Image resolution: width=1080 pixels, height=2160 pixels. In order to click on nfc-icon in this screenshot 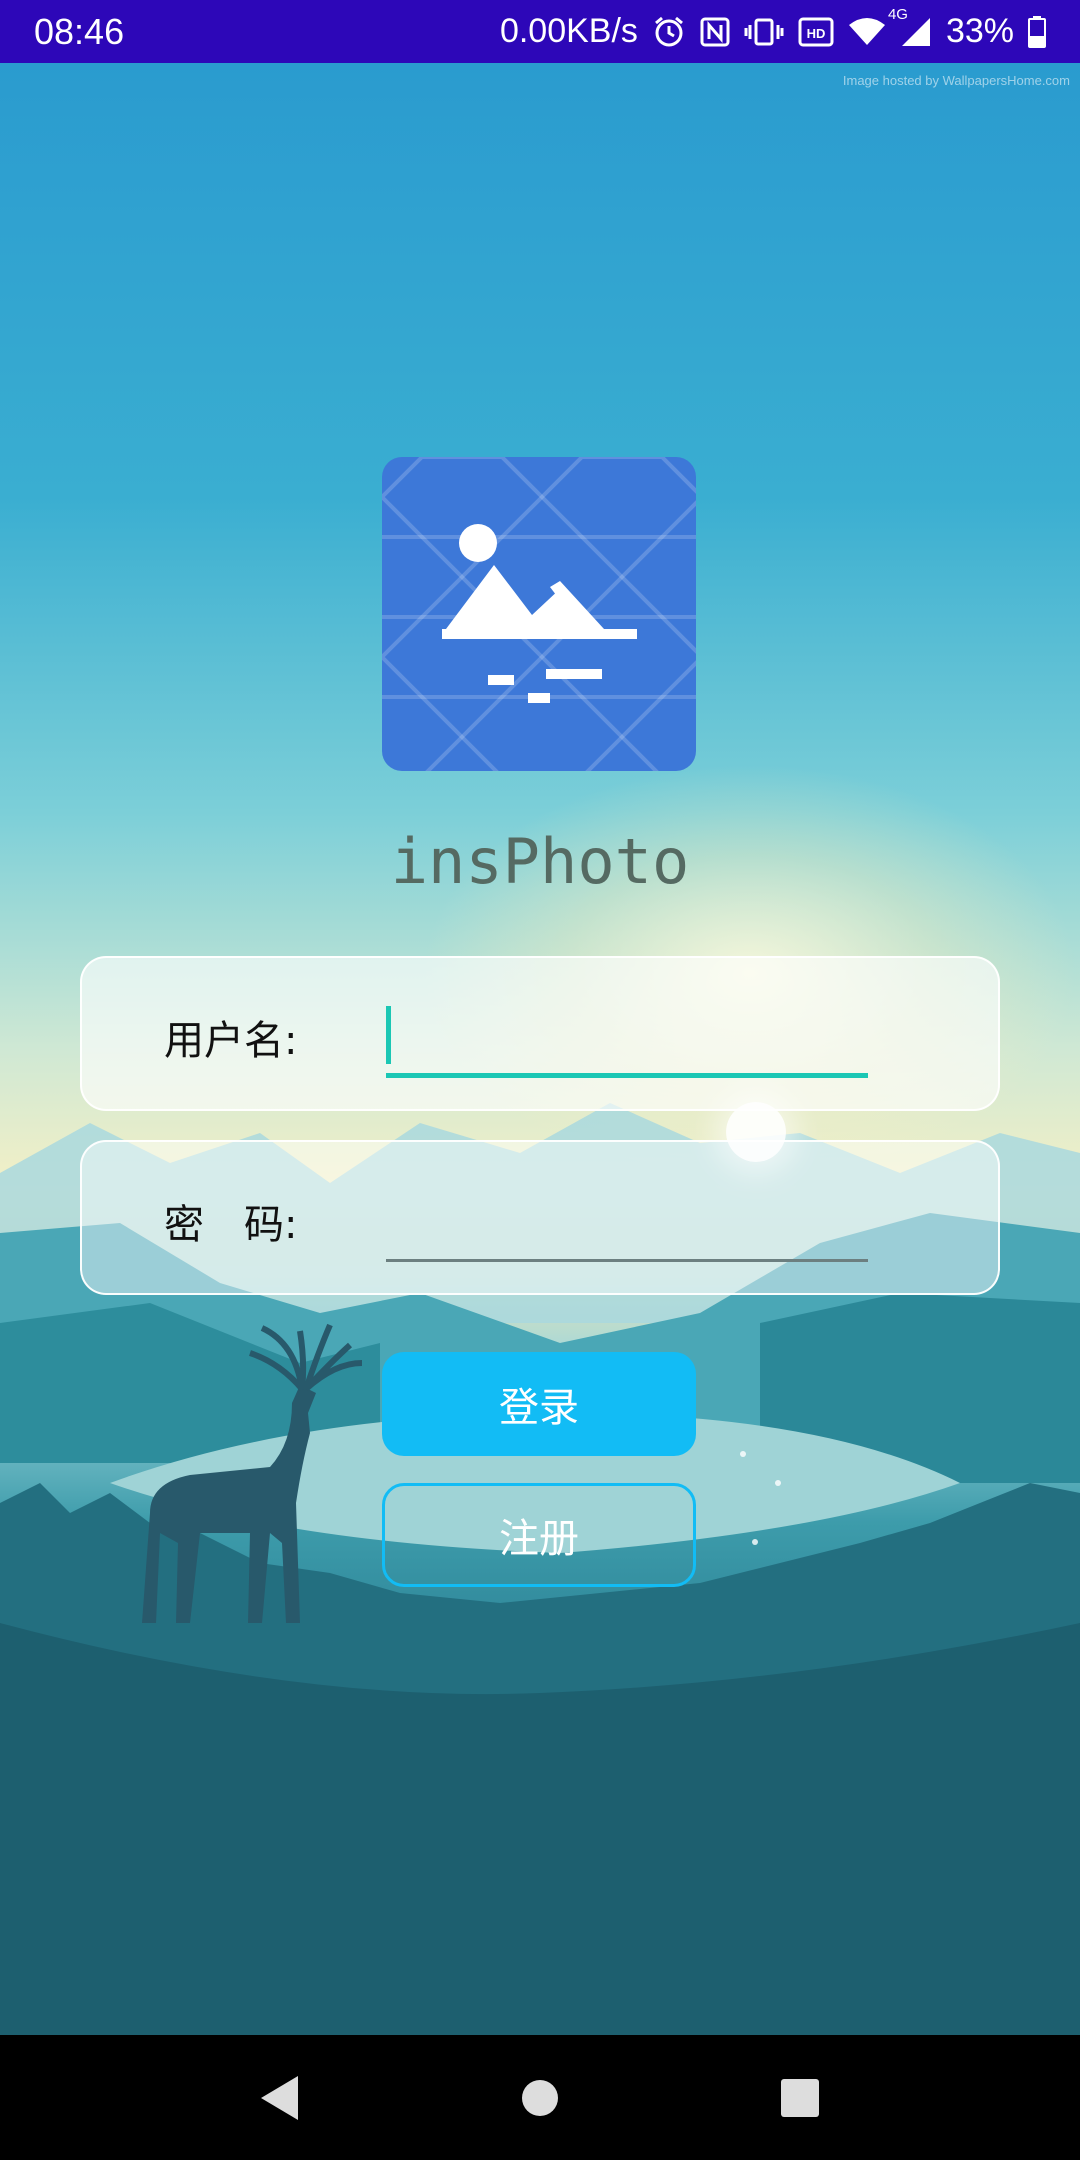, I will do `click(715, 32)`.